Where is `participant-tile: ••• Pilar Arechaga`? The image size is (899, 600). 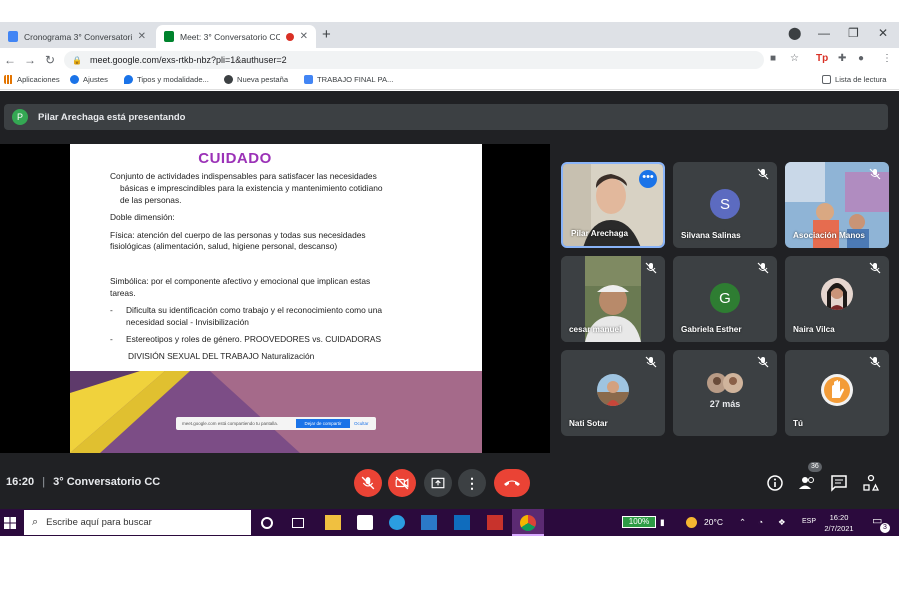
participant-tile: ••• Pilar Arechaga is located at coordinates (613, 205).